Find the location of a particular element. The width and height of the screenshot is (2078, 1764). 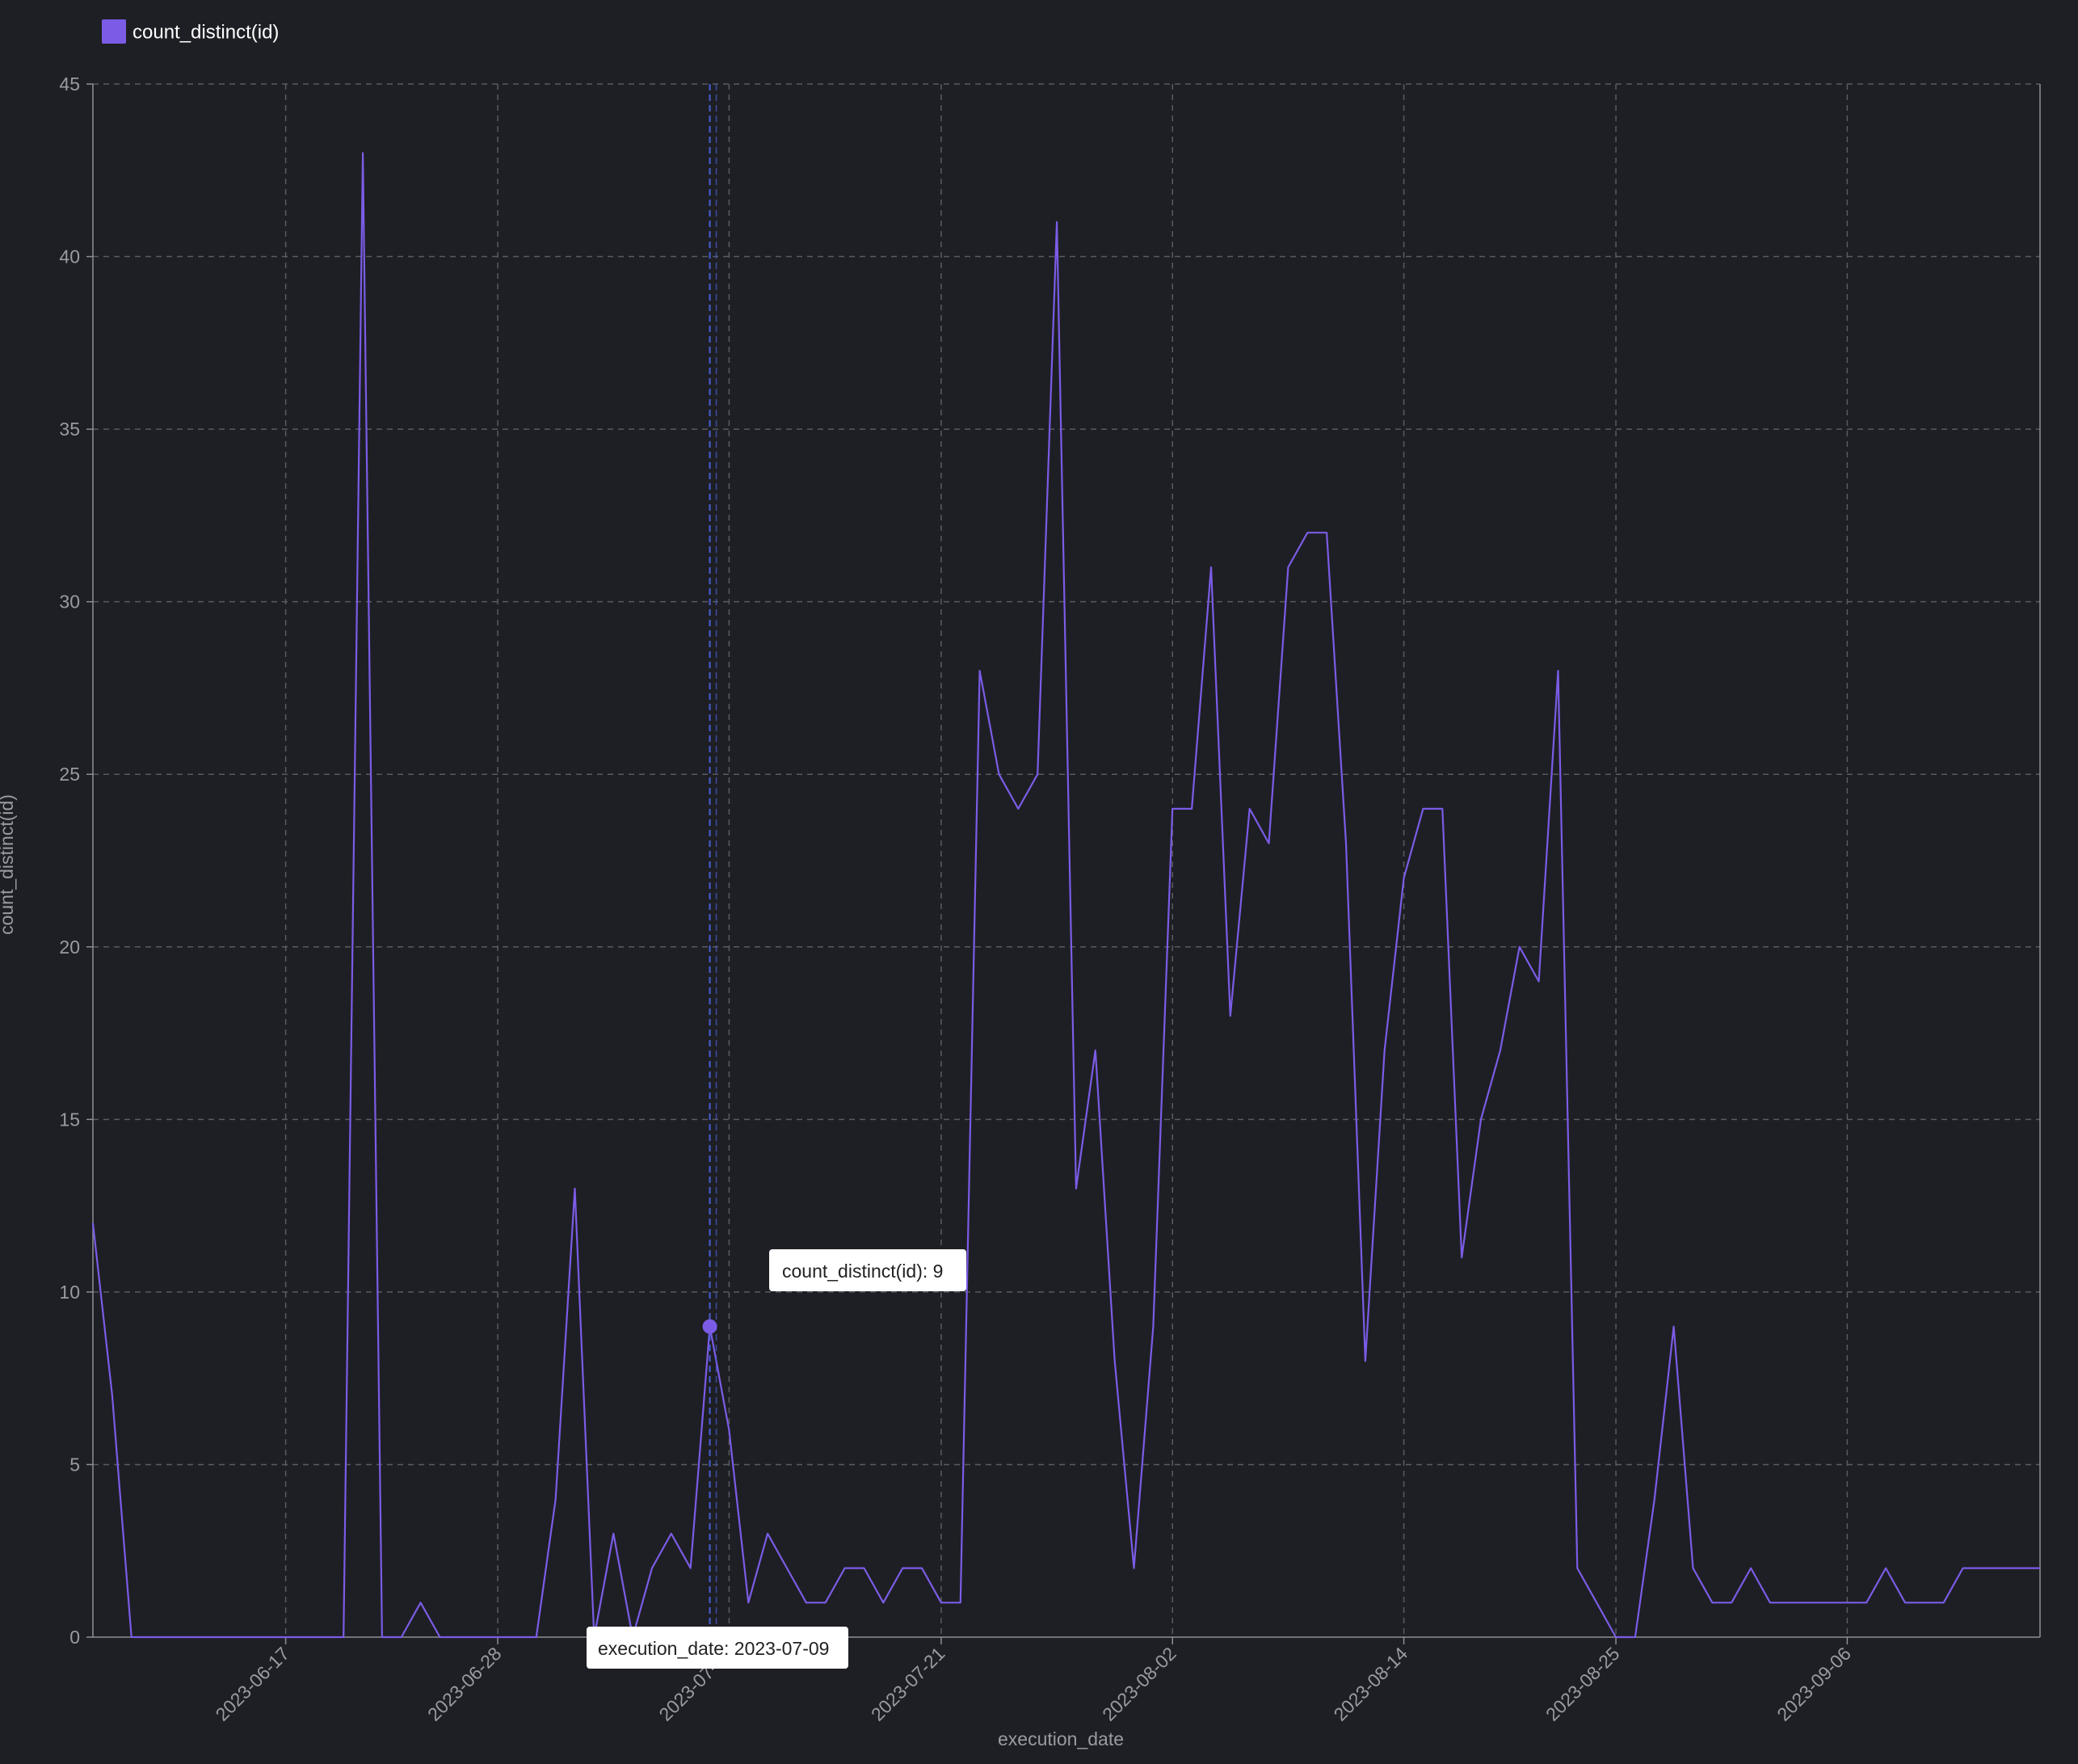

x-tick-label: 2023-07-21 is located at coordinates (908, 1684).